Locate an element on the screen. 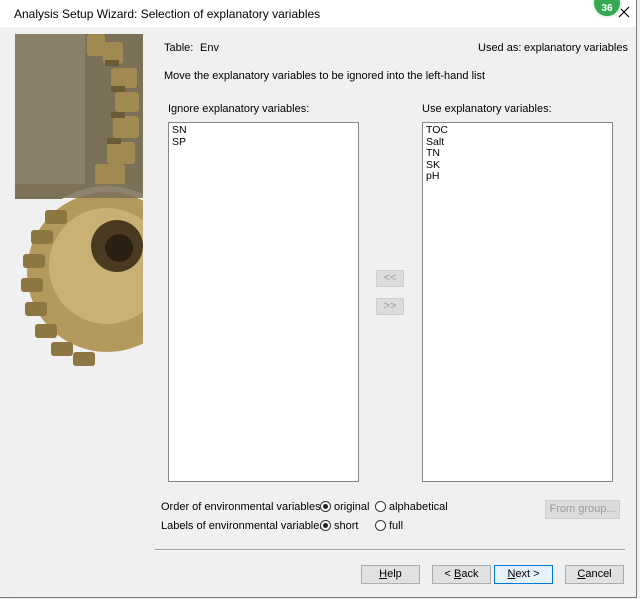 Image resolution: width=640 pixels, height=599 pixels. use-list-label: Use explanatory variables: is located at coordinates (487, 109).